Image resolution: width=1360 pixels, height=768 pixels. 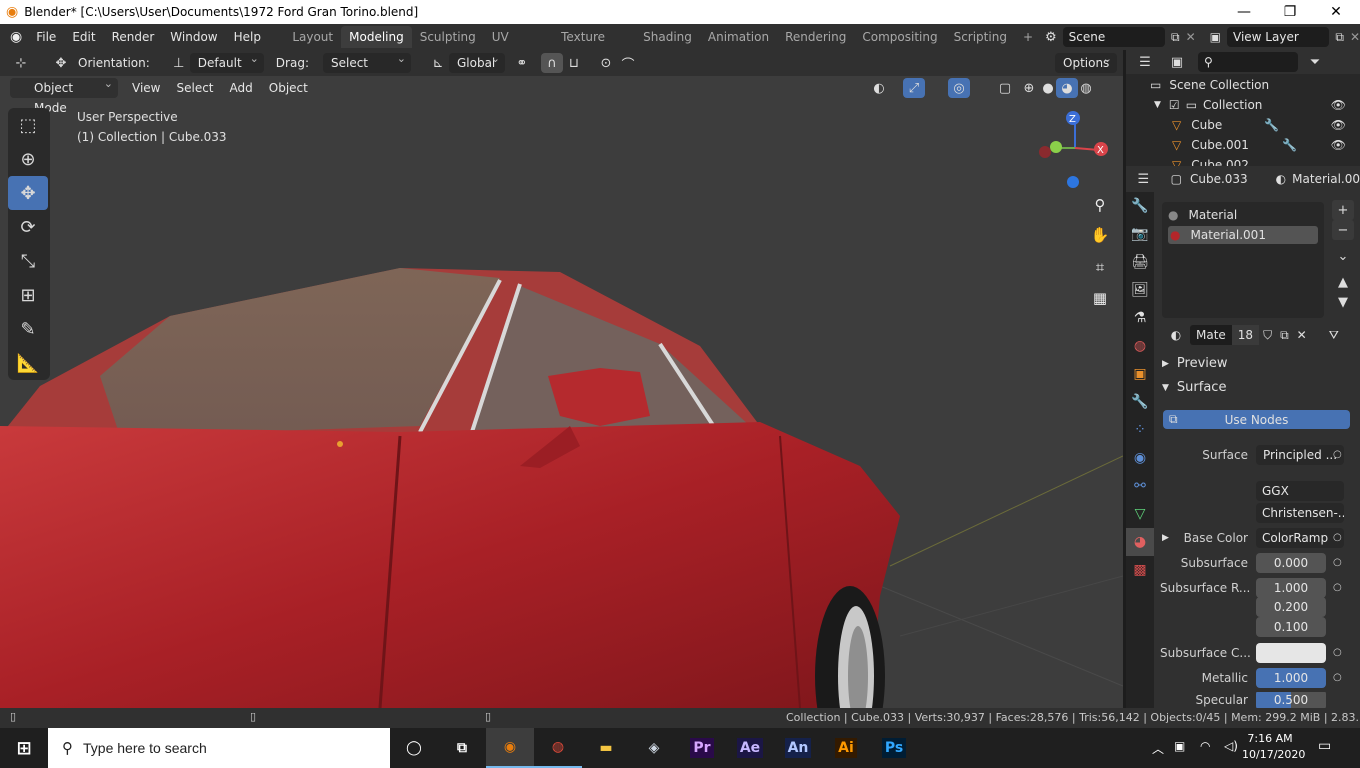 I want to click on duplicate-material-icon: ⧉, so click(x=1284, y=335).